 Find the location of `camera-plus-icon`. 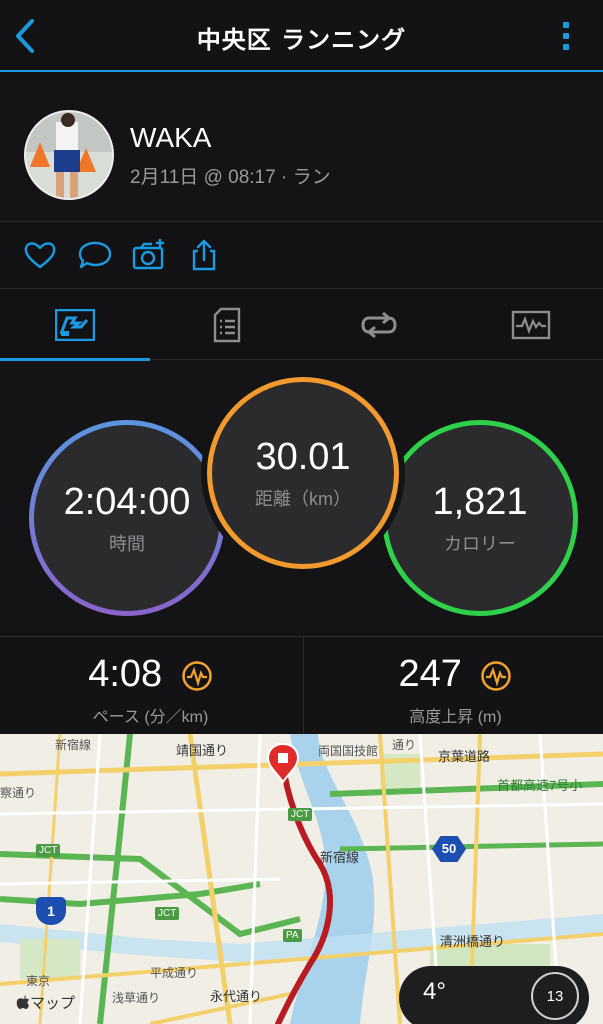

camera-plus-icon is located at coordinates (148, 254).